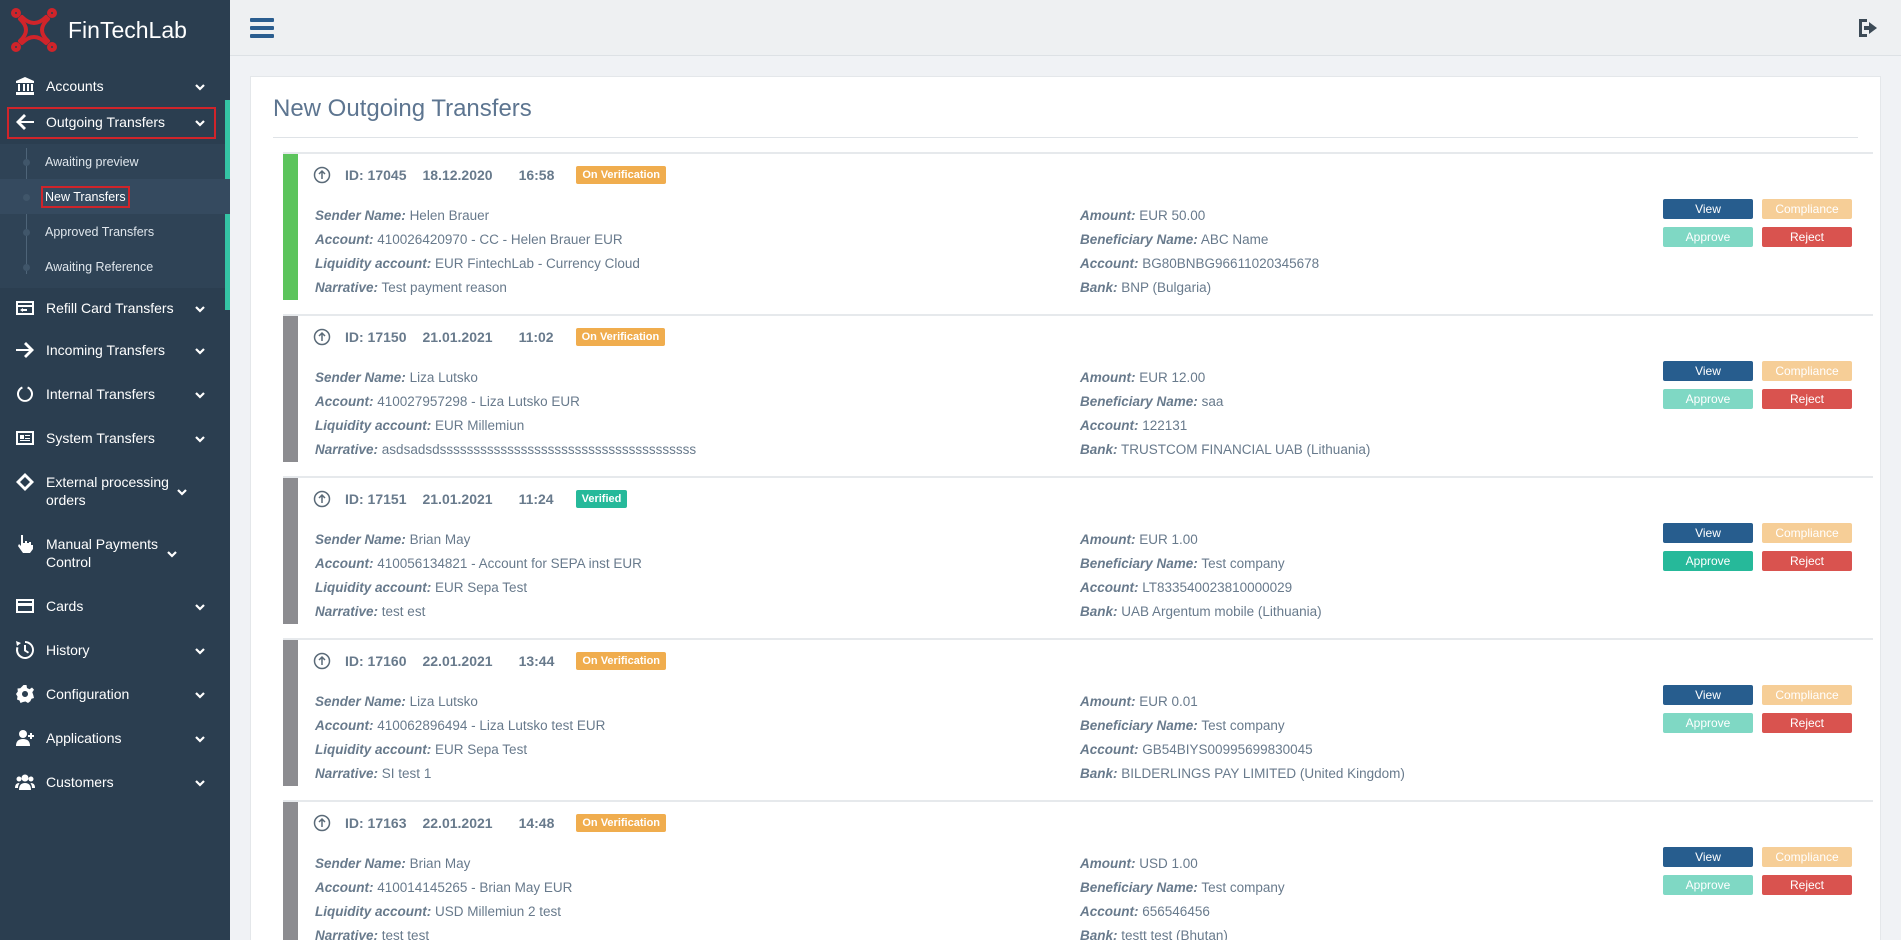 This screenshot has height=940, width=1901. I want to click on arrow-left-icon, so click(25, 122).